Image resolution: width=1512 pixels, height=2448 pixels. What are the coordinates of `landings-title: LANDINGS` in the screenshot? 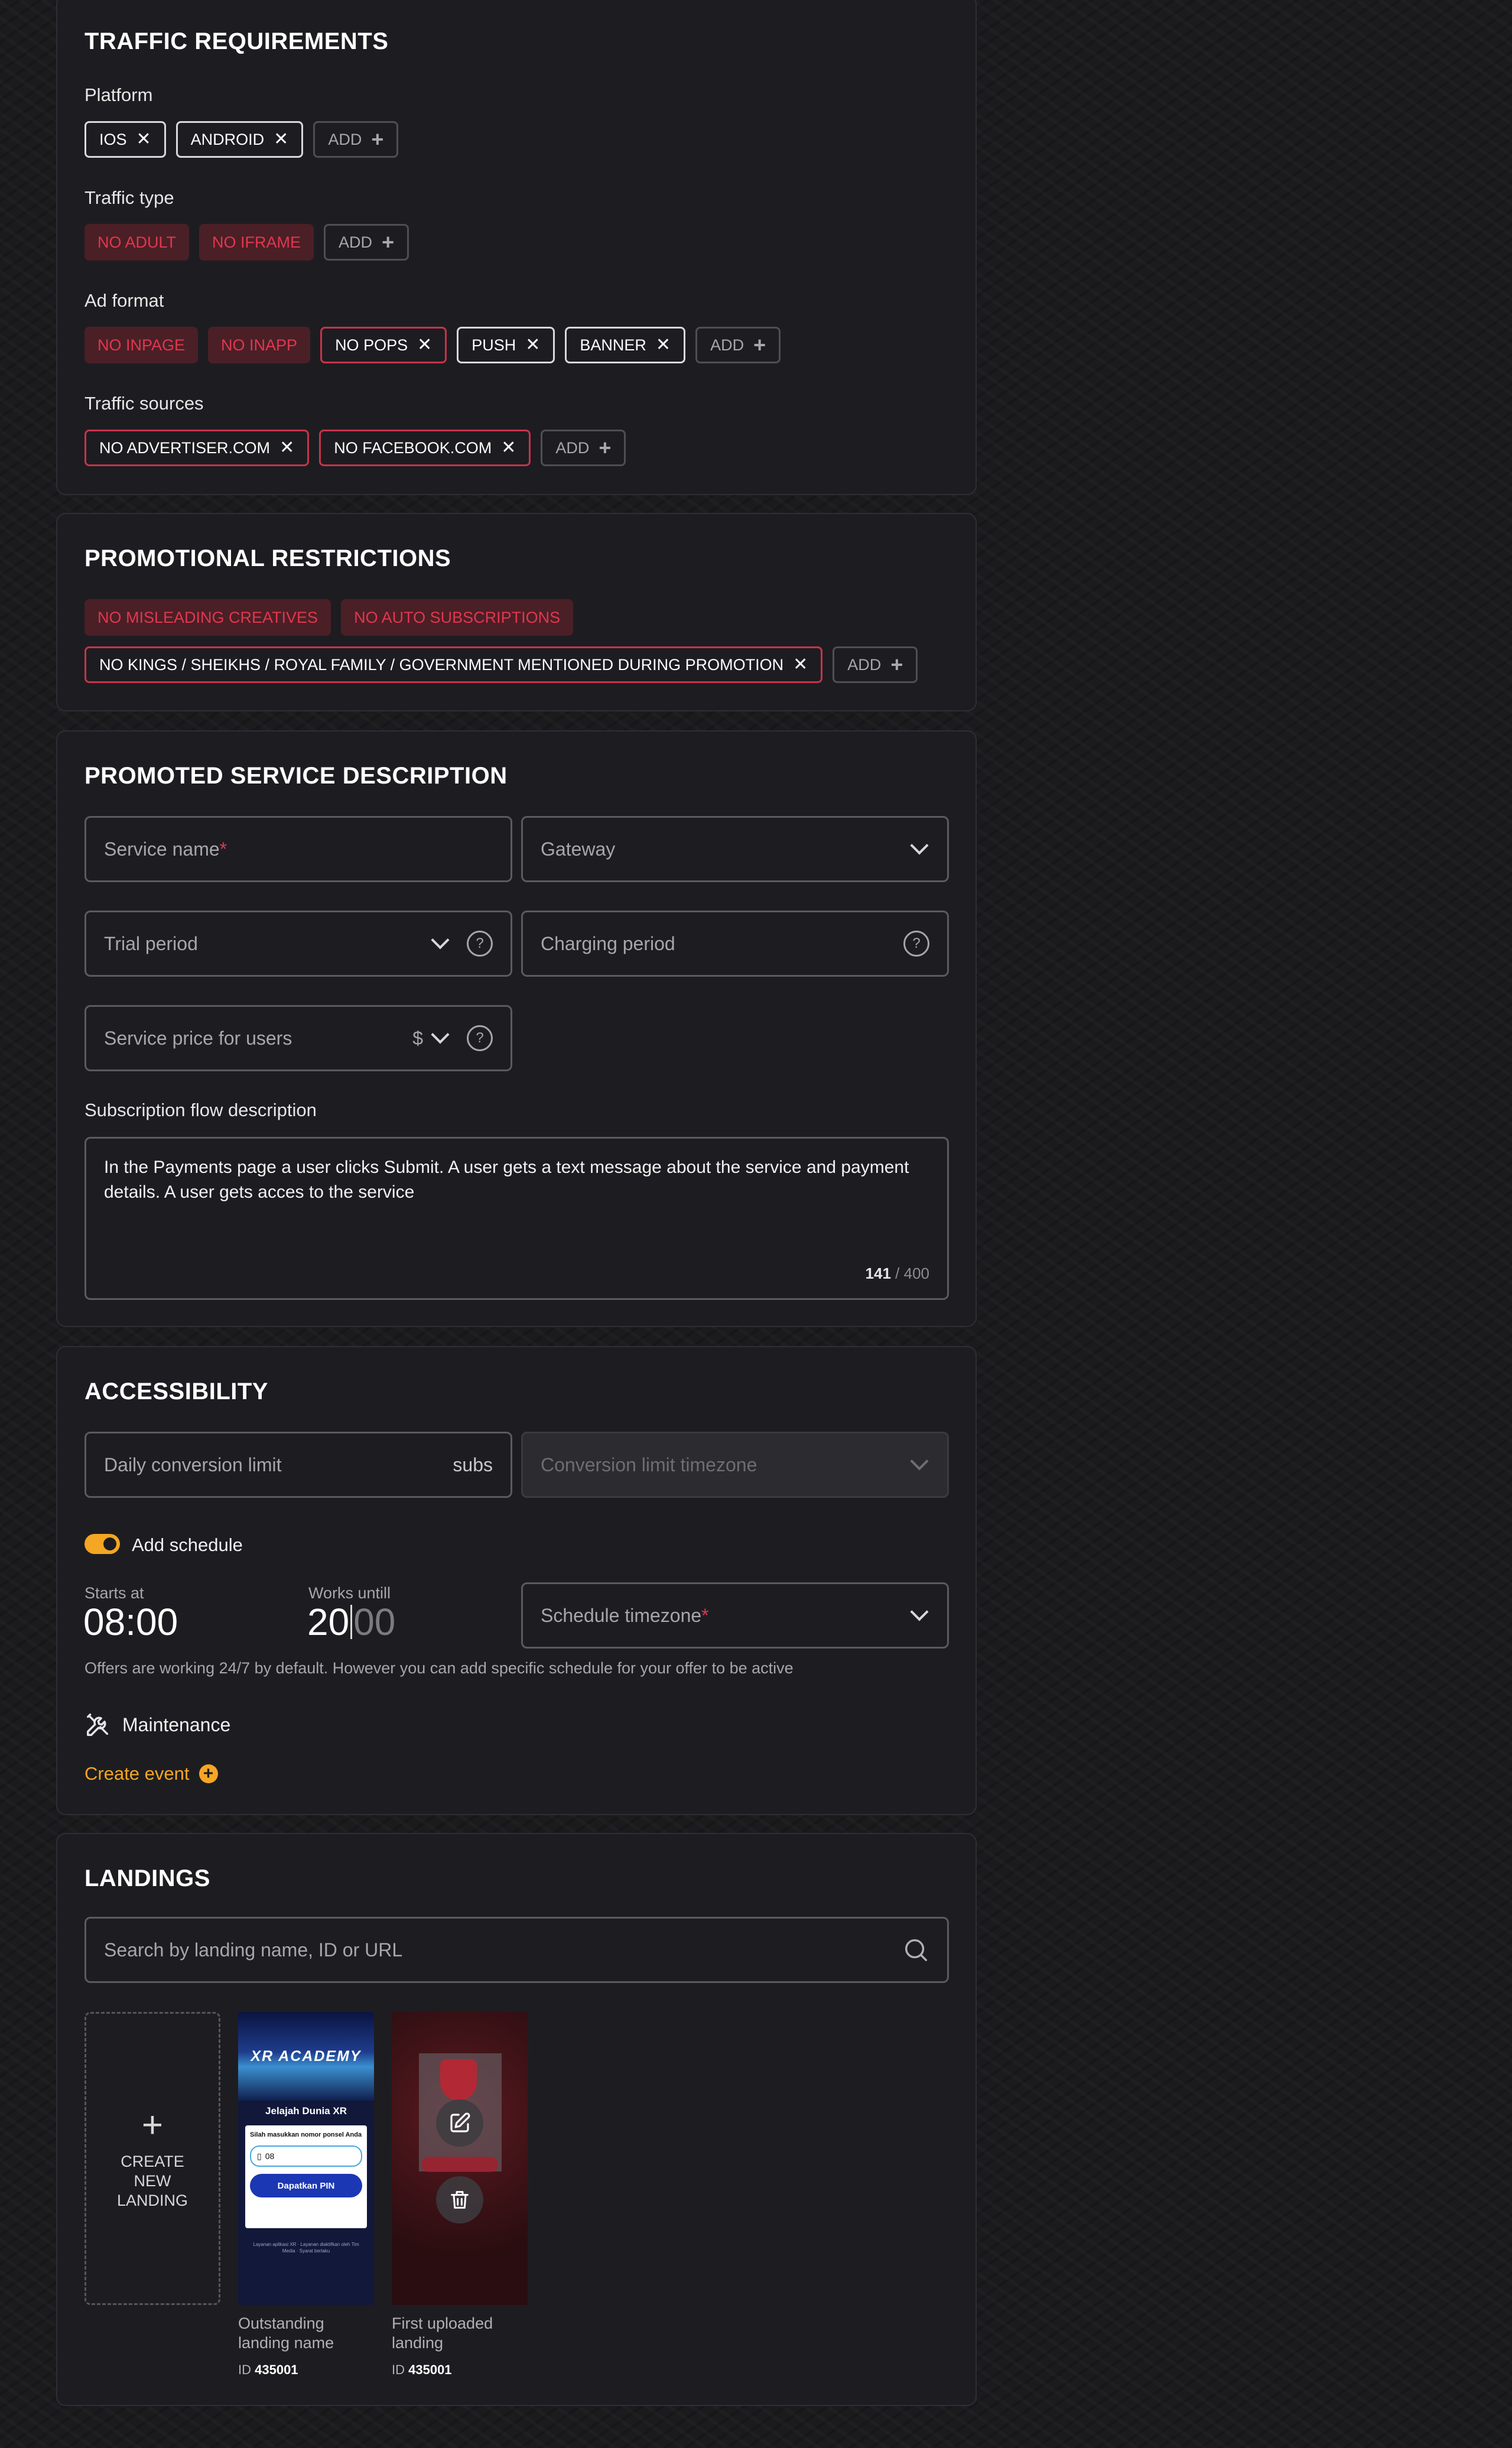 It's located at (147, 1878).